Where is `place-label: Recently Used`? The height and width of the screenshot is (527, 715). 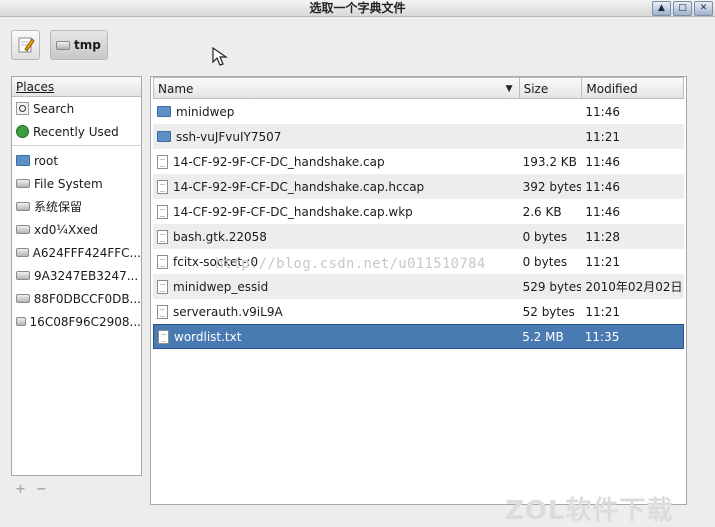 place-label: Recently Used is located at coordinates (76, 131).